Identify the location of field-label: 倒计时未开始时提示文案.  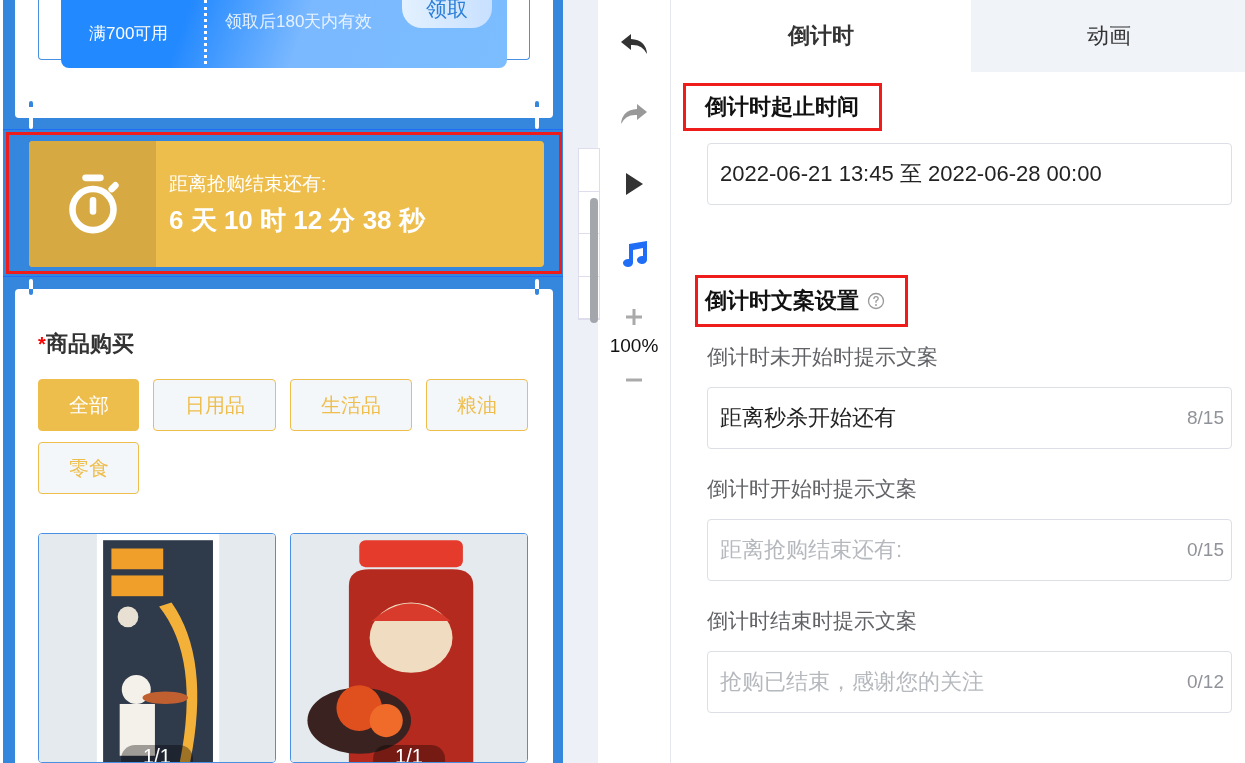
(823, 357).